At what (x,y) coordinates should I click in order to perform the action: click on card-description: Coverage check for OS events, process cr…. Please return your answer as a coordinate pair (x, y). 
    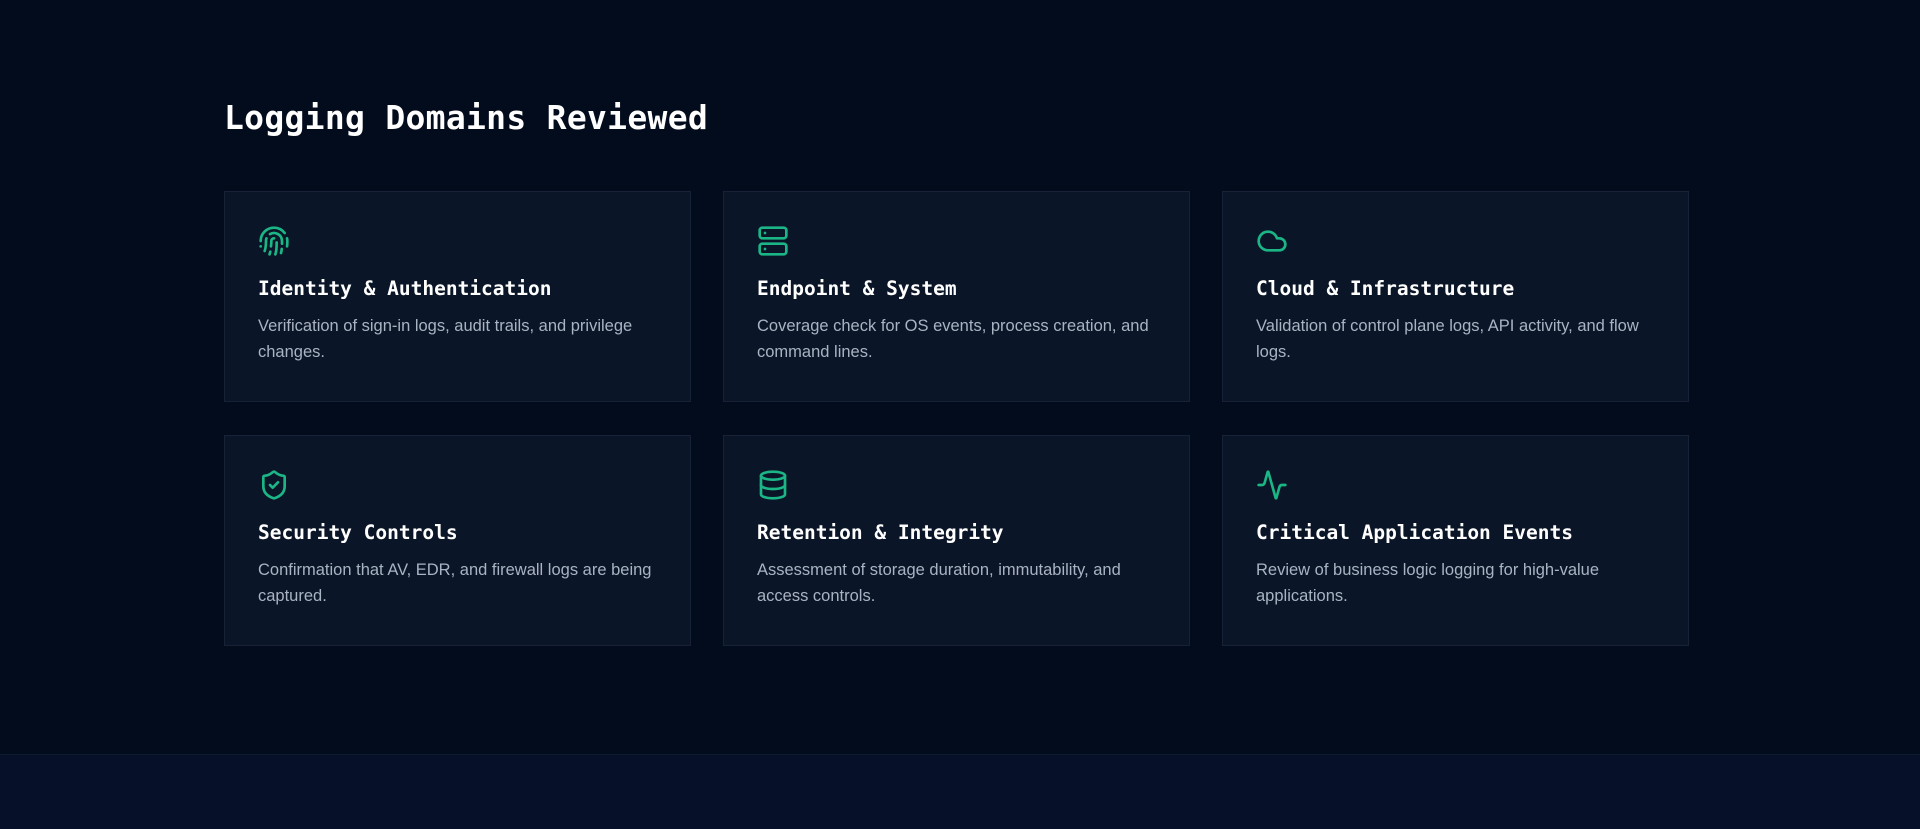
    Looking at the image, I should click on (953, 339).